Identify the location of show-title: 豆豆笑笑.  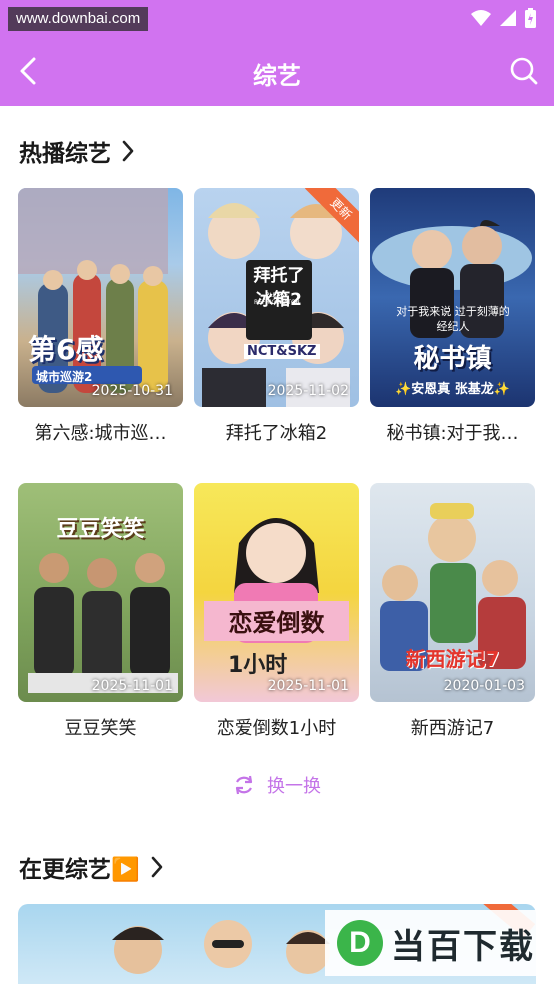
(100, 728).